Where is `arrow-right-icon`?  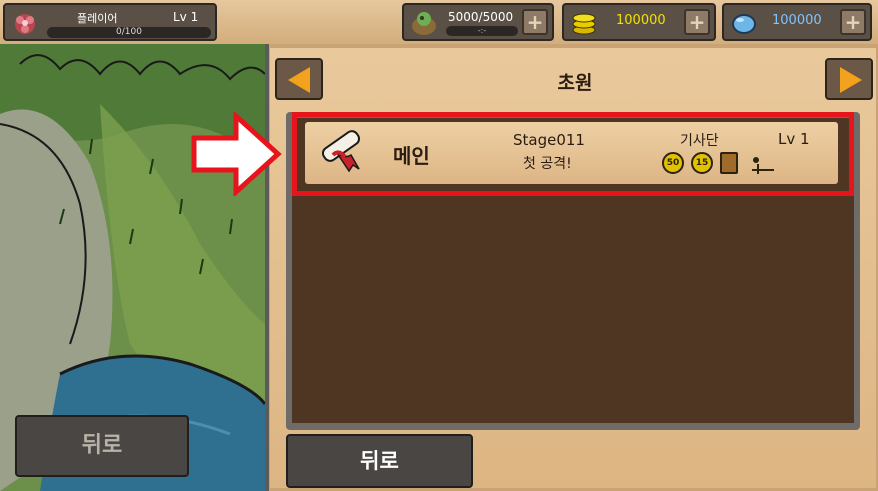
arrow-right-icon is located at coordinates (851, 80).